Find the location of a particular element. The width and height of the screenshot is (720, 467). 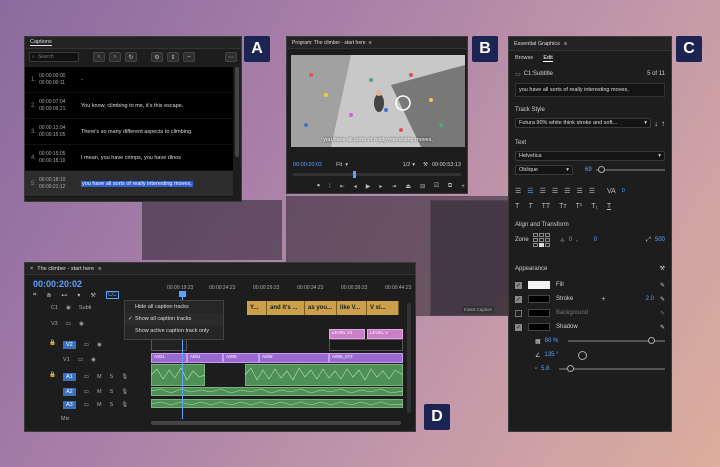

tab-browse: Browse is located at coordinates (524, 58).